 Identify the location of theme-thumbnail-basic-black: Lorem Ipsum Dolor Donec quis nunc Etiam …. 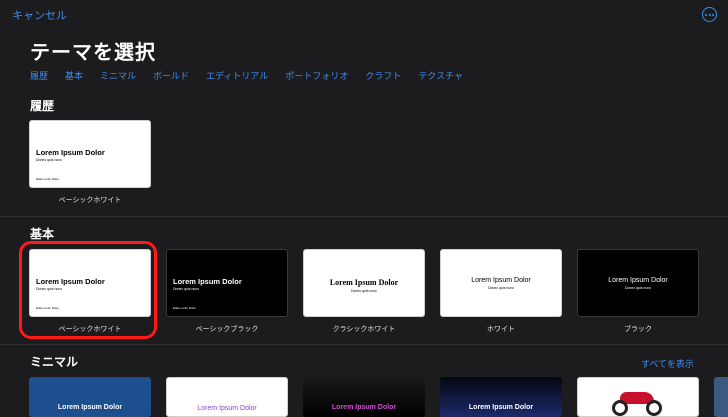
(227, 283).